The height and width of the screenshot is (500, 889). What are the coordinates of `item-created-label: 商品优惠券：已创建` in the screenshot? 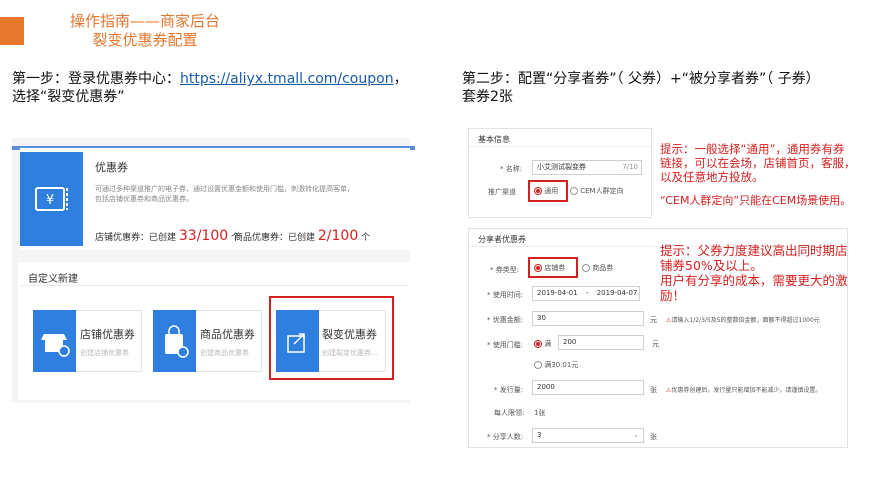 It's located at (275, 238).